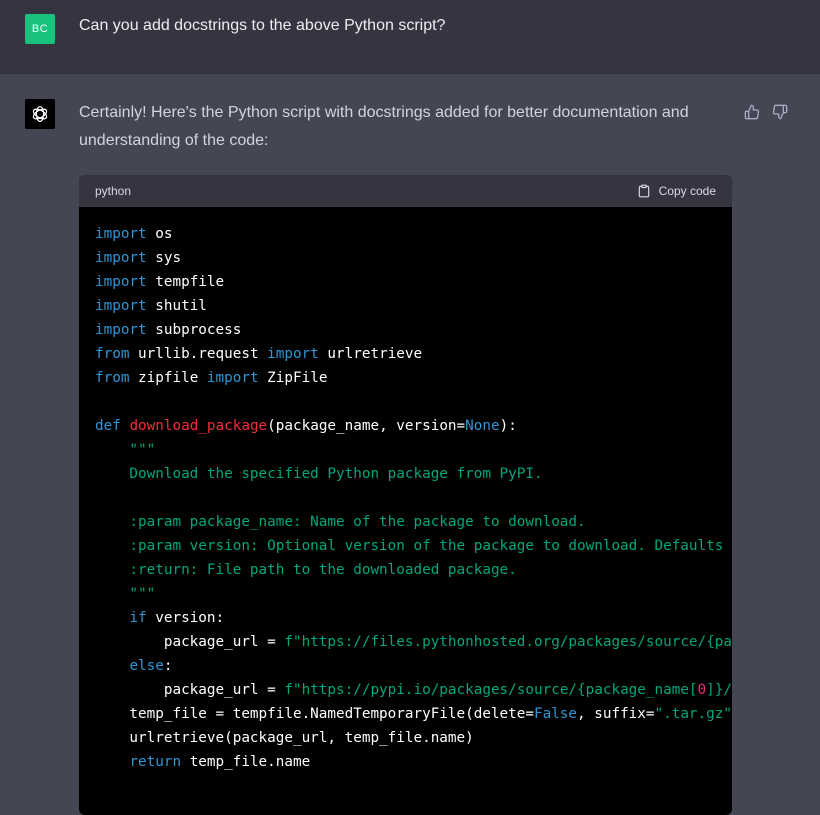  Describe the element at coordinates (508, 426) in the screenshot. I see `code-token: ):` at that location.